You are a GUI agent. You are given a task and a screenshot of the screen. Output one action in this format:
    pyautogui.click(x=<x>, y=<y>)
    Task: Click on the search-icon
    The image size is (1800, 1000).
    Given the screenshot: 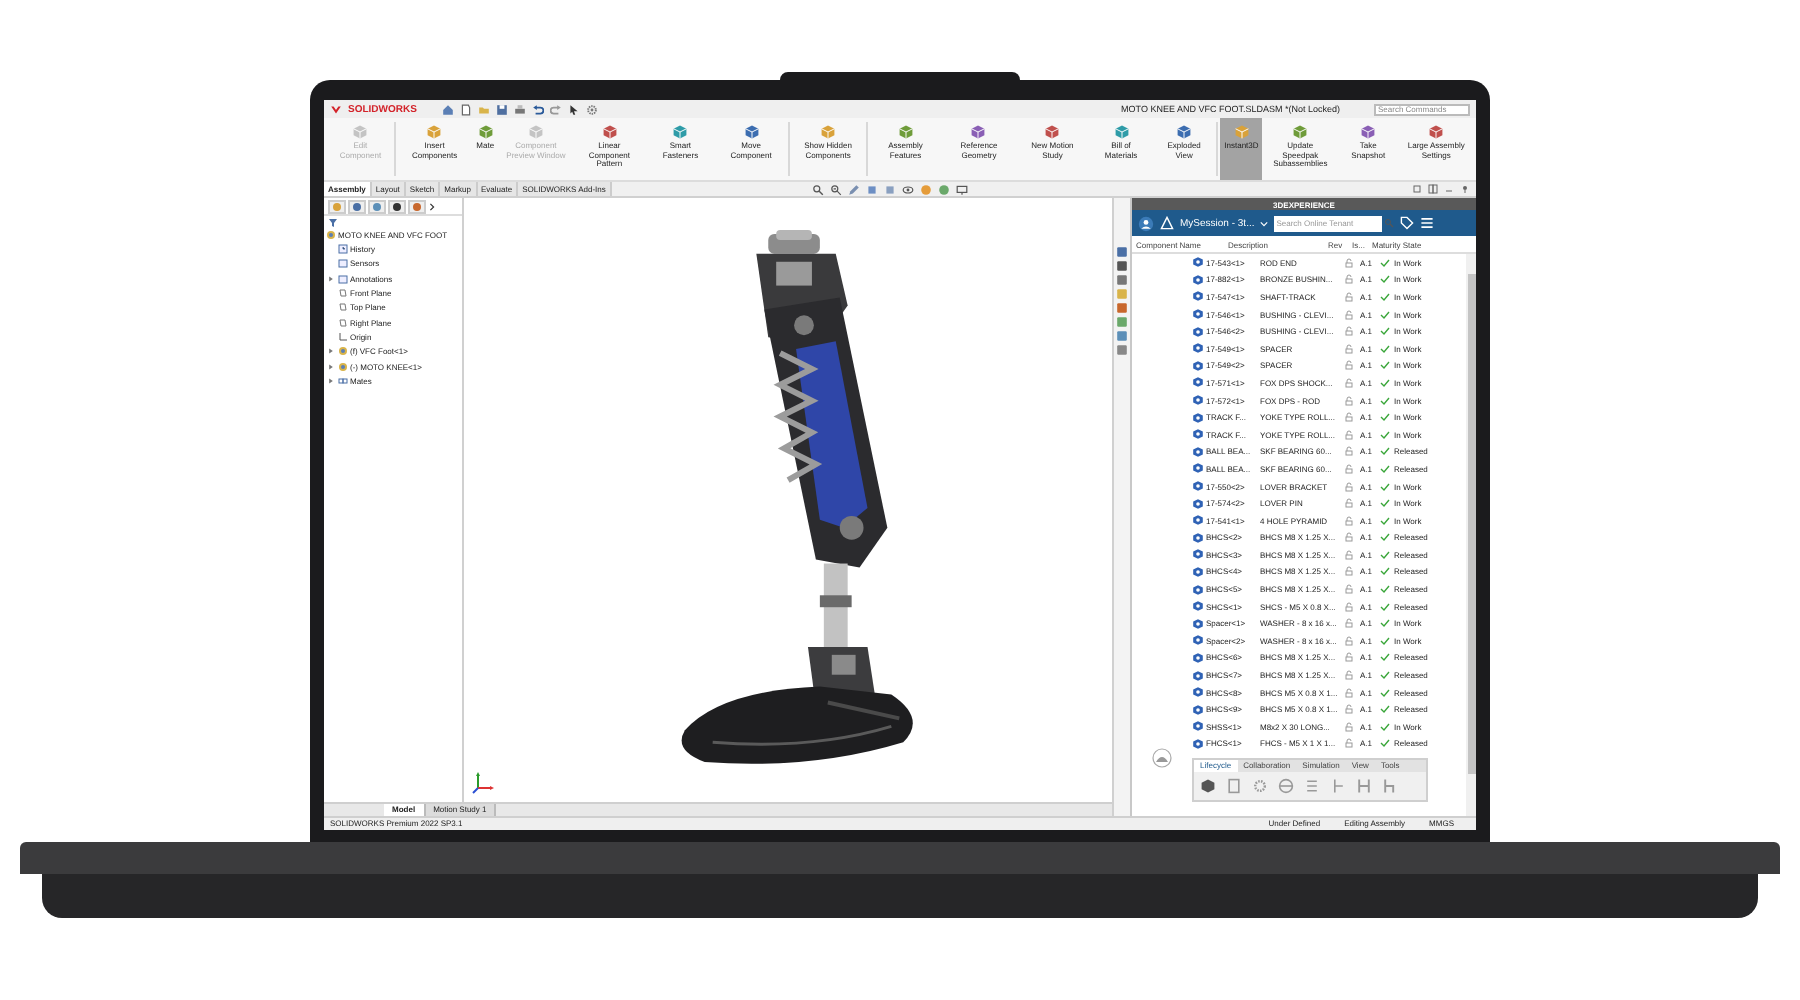 What is the action you would take?
    pyautogui.click(x=817, y=189)
    